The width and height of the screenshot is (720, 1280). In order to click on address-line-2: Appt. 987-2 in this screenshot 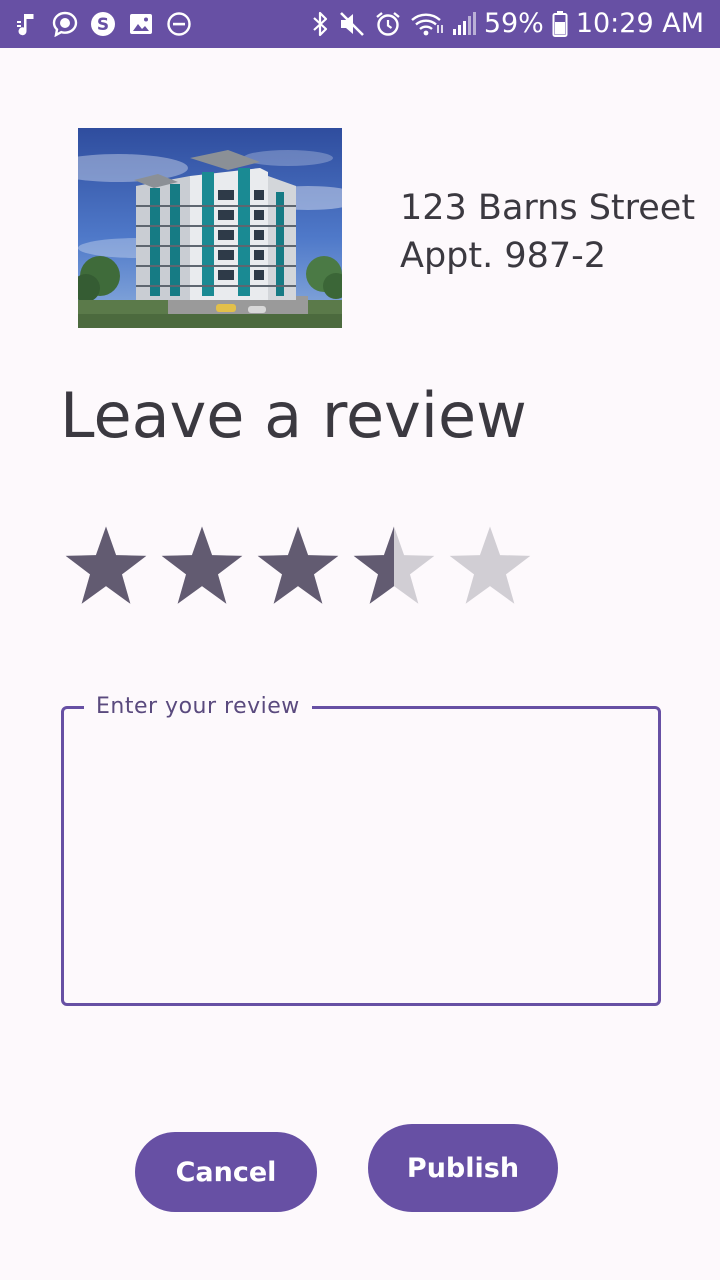, I will do `click(503, 256)`.